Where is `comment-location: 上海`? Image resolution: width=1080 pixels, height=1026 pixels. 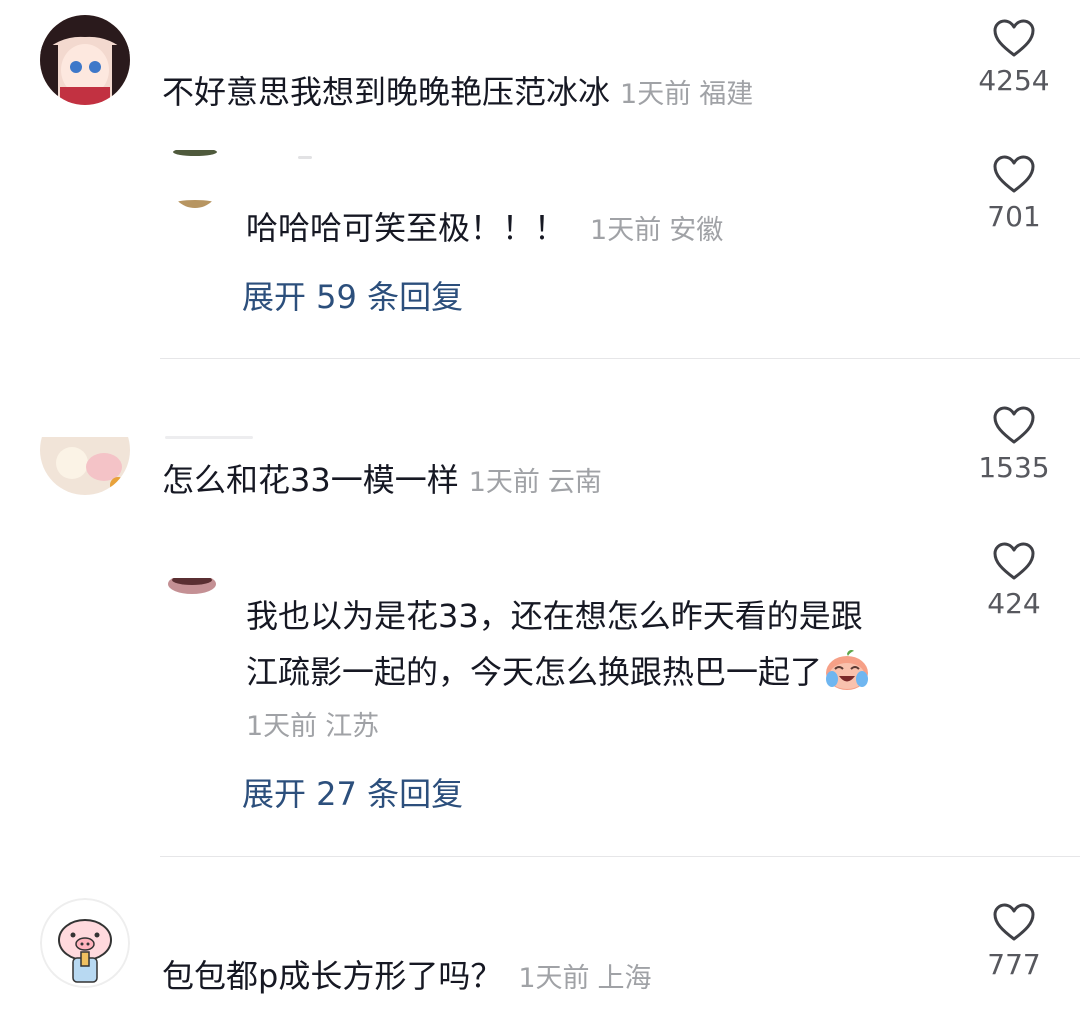 comment-location: 上海 is located at coordinates (624, 978).